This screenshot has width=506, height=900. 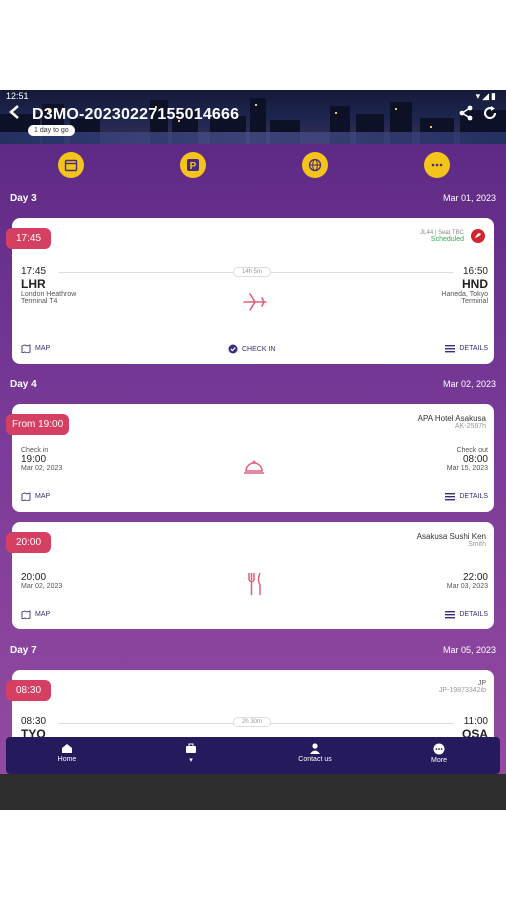 I want to click on start-time: 20:00, so click(x=34, y=577).